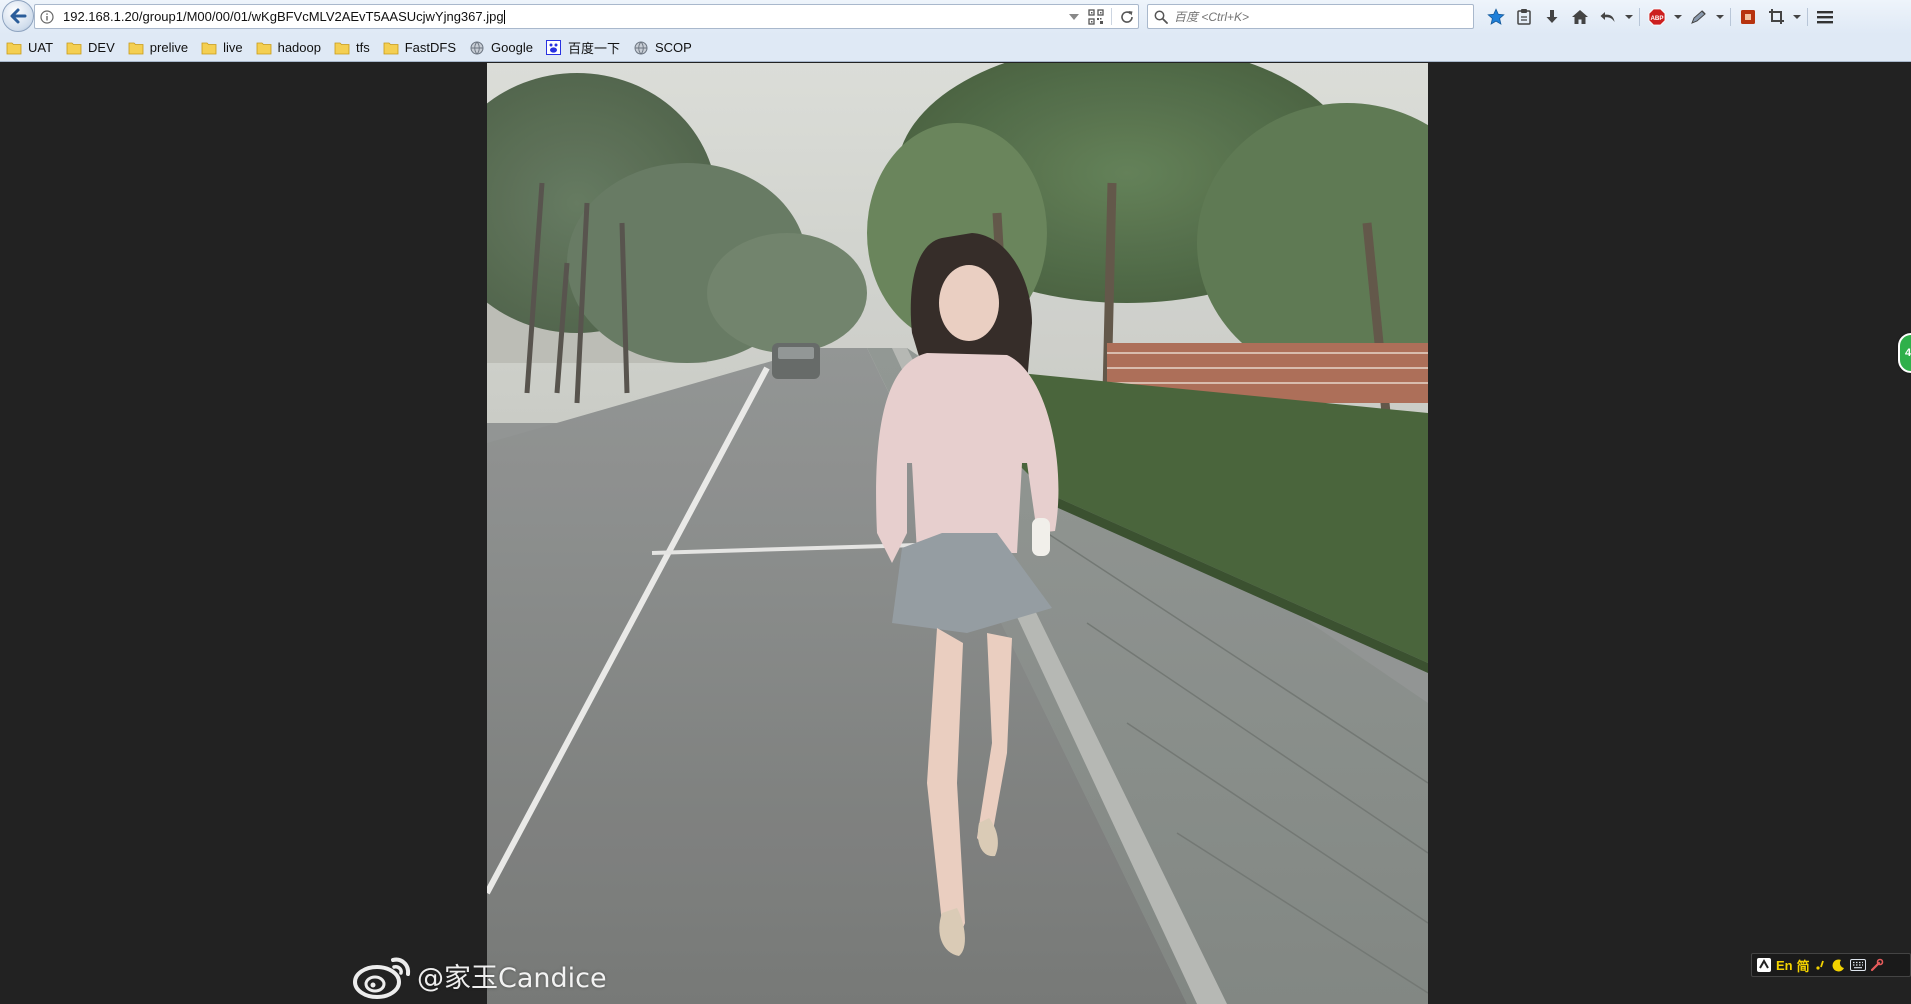  Describe the element at coordinates (1074, 17) in the screenshot. I see `dropdown-arrow-icon` at that location.